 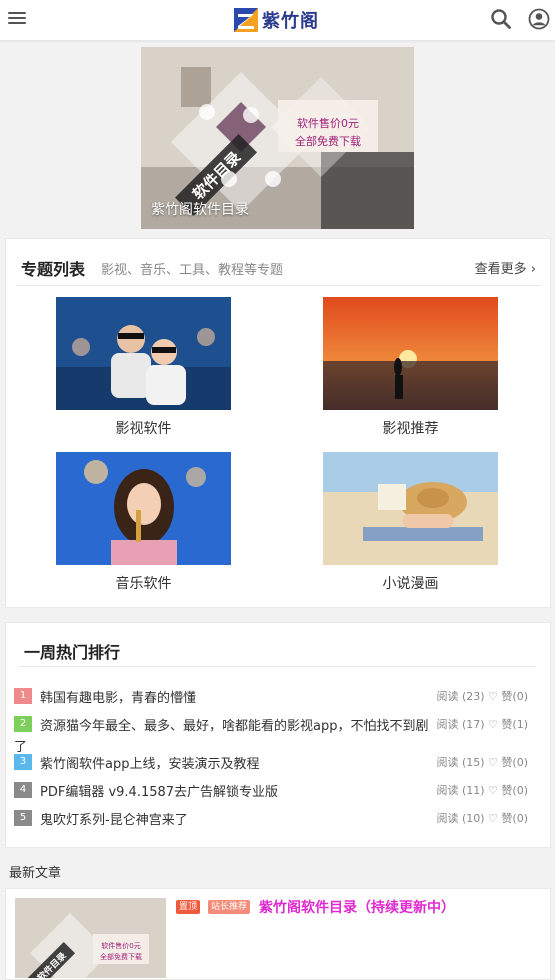 I want to click on topics-divider, so click(x=278, y=285).